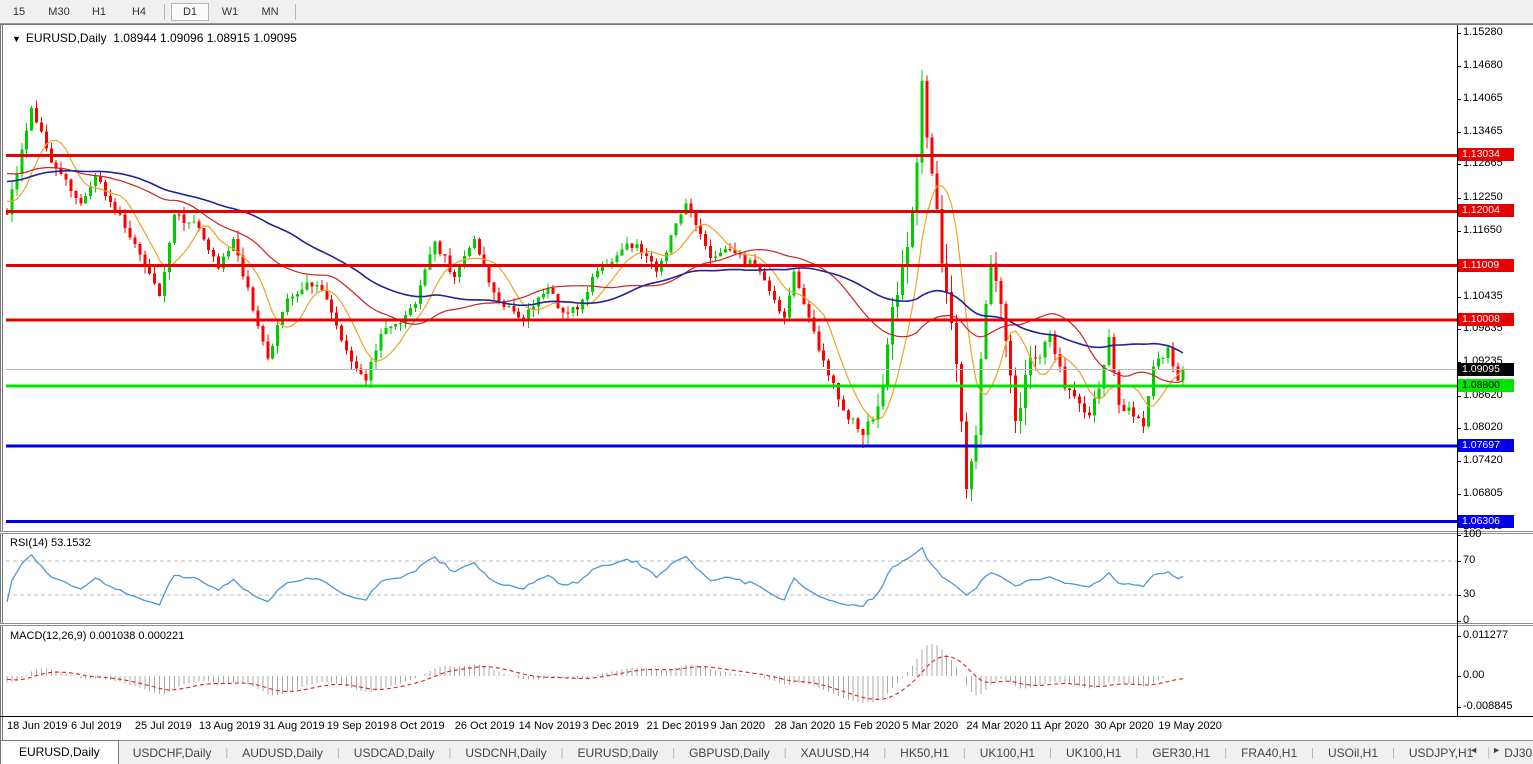 This screenshot has width=1533, height=764. What do you see at coordinates (1486, 369) in the screenshot?
I see `current-price-tag: 1.09095` at bounding box center [1486, 369].